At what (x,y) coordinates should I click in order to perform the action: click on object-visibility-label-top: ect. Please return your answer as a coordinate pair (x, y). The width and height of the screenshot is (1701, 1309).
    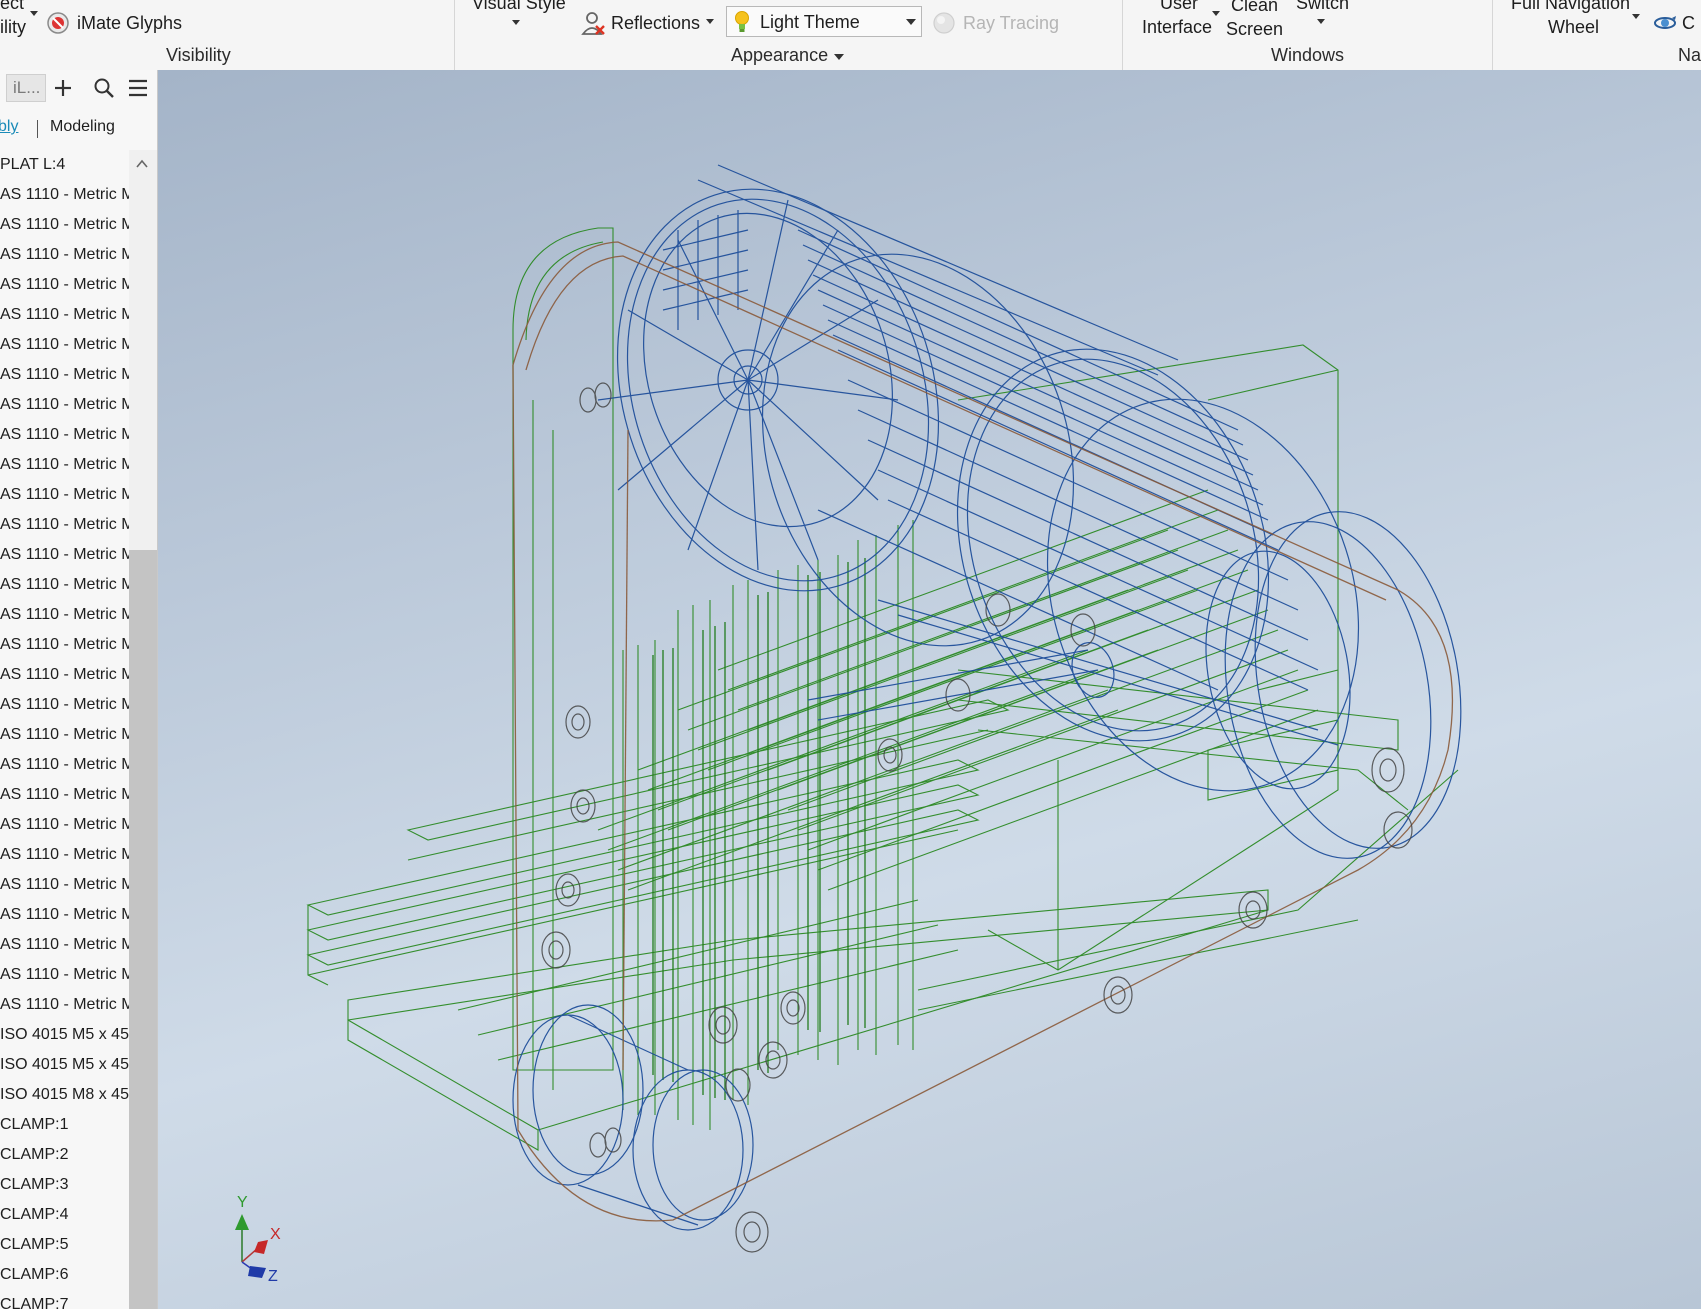
    Looking at the image, I should click on (12, 7).